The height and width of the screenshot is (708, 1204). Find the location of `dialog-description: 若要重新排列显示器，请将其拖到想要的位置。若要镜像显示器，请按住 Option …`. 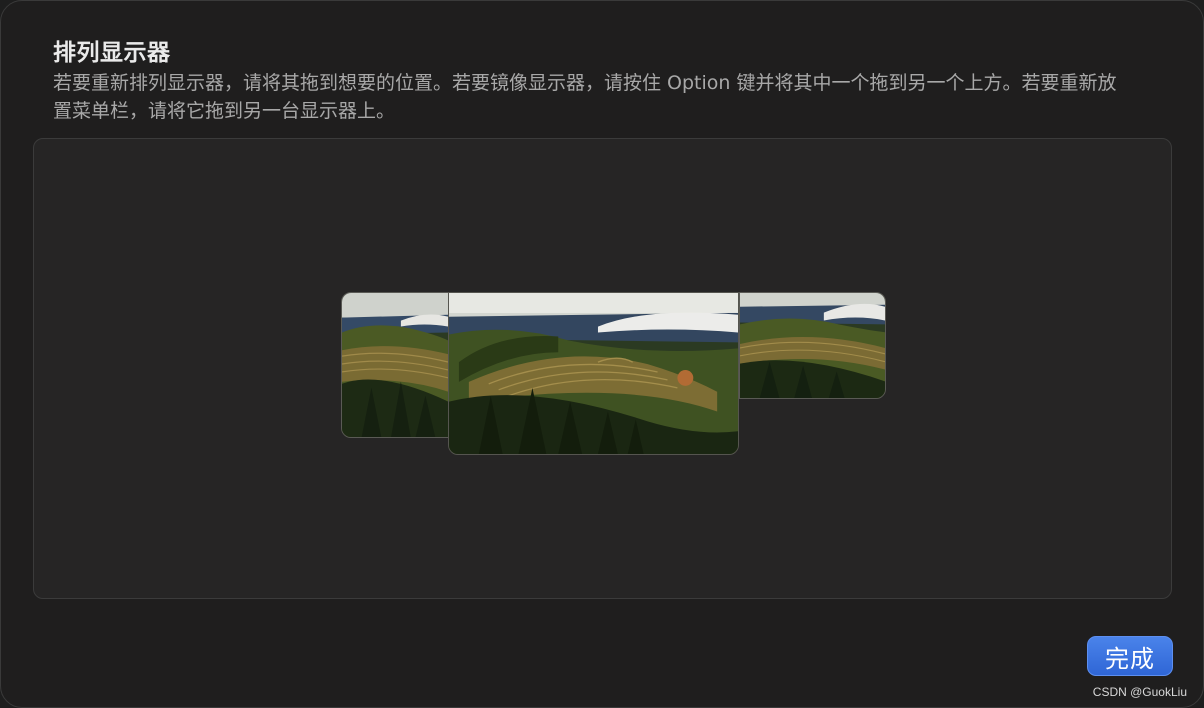

dialog-description: 若要重新排列显示器，请将其拖到想要的位置。若要镜像显示器，请按住 Option … is located at coordinates (585, 97).